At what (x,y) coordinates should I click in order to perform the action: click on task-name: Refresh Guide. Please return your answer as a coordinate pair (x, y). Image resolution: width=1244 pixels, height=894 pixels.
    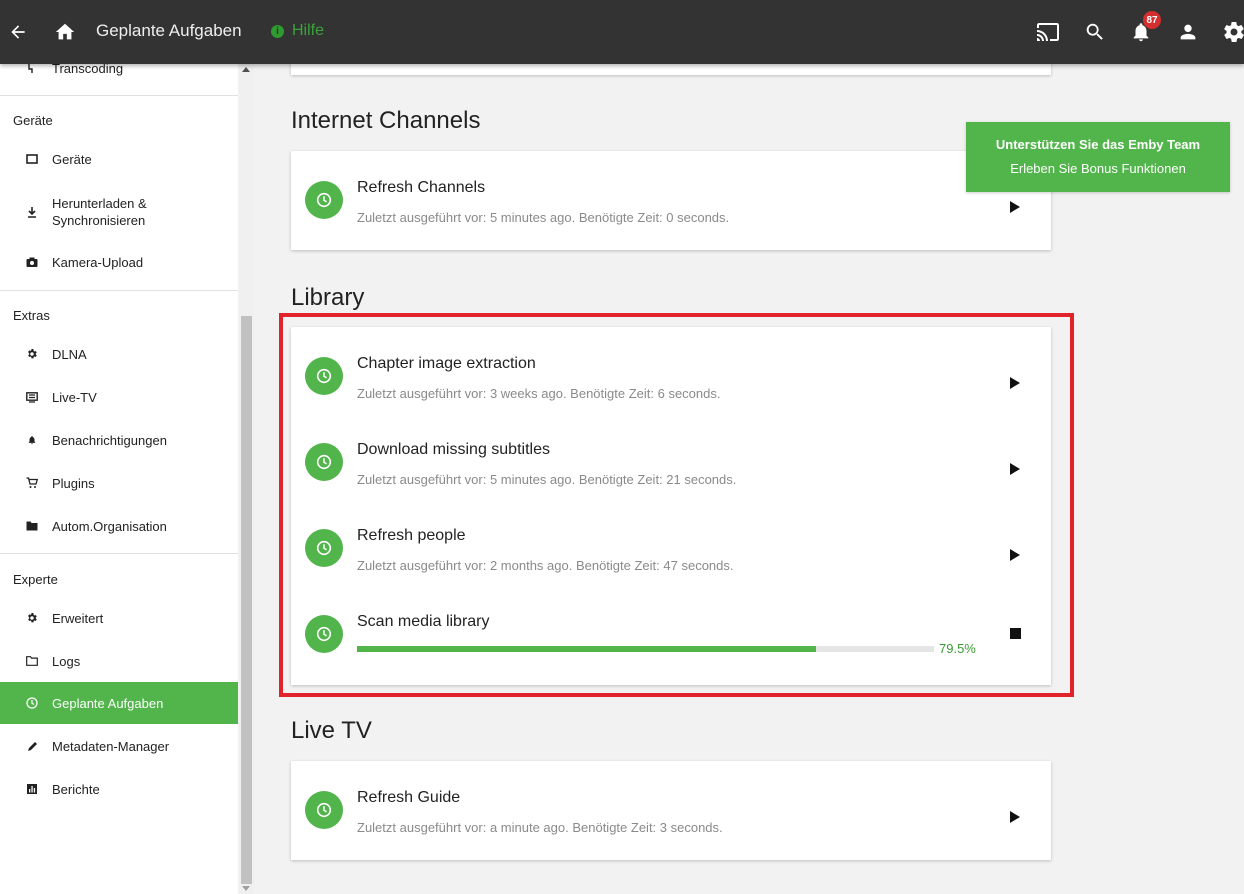
    Looking at the image, I should click on (408, 798).